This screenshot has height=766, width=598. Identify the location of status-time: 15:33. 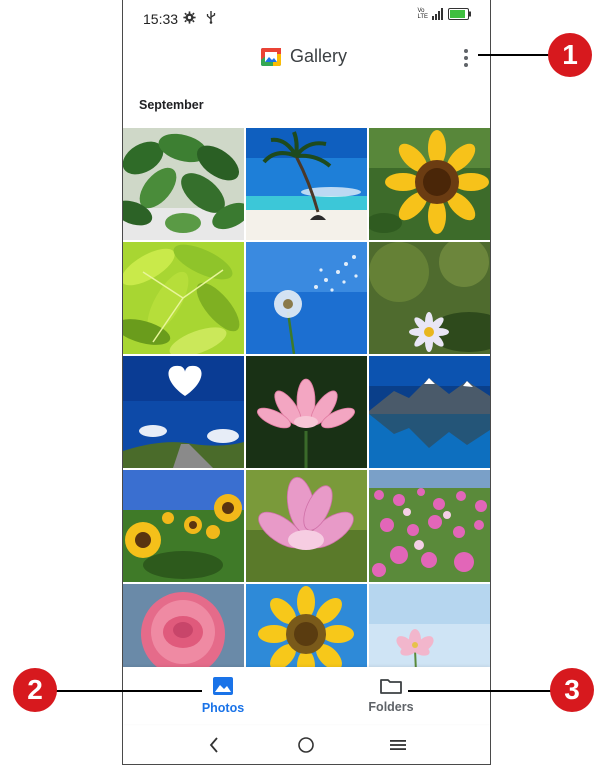
(161, 19).